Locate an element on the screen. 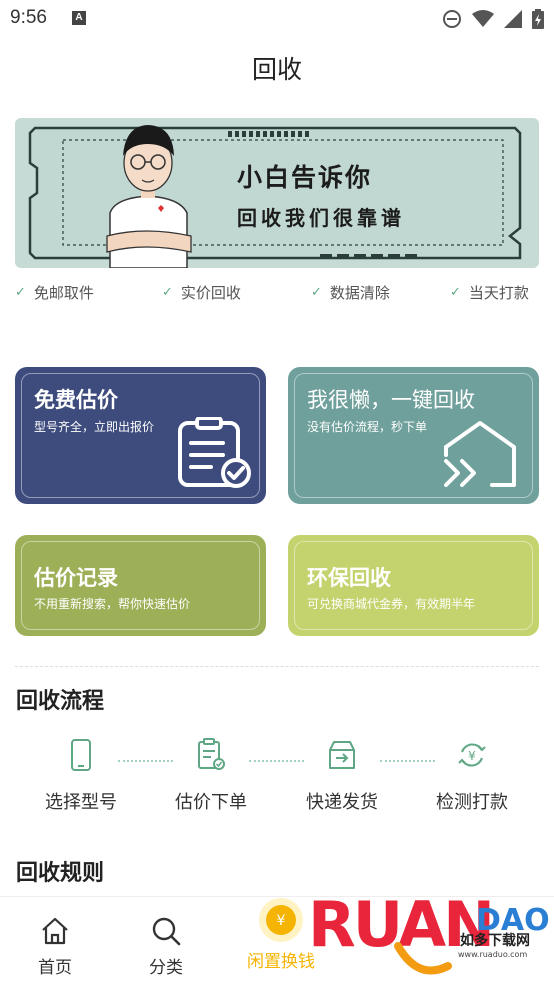 The height and width of the screenshot is (988, 554). watermark-logo: RUAN DAO 如多下载网 www.ruaduo.com is located at coordinates (431, 935).